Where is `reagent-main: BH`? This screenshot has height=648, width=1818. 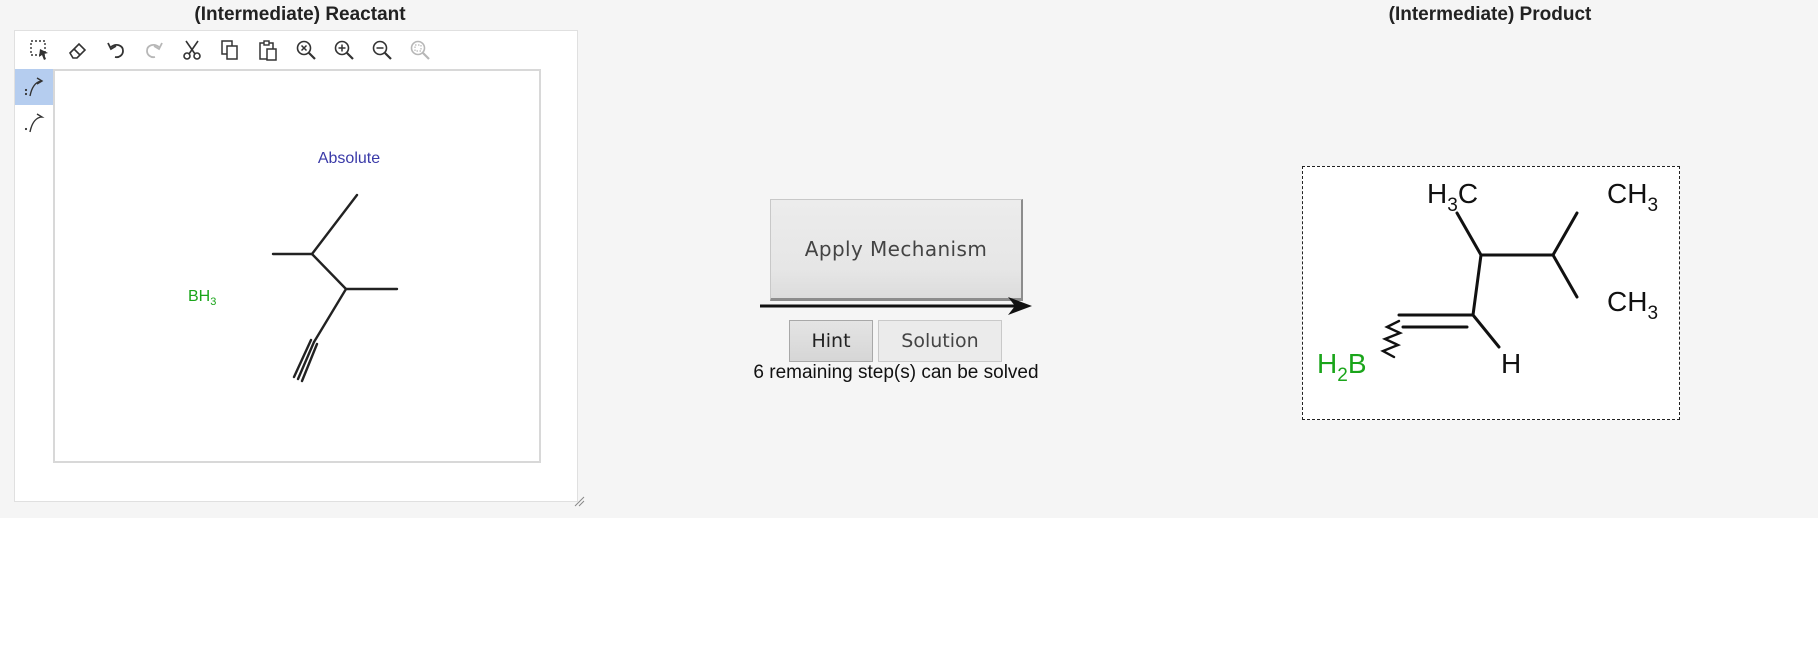
reagent-main: BH is located at coordinates (199, 296).